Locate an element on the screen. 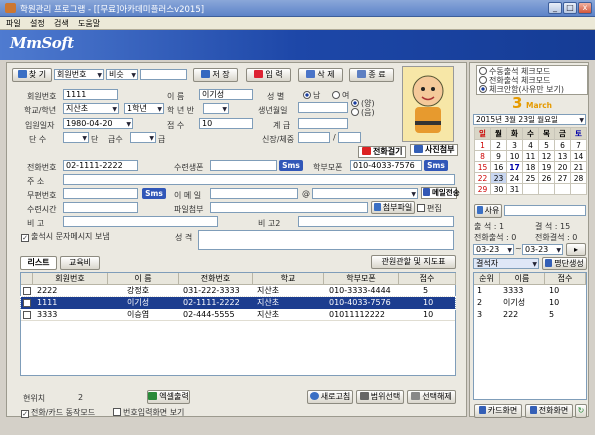 The image size is (595, 435). sms-button-3: Sms is located at coordinates (154, 193).